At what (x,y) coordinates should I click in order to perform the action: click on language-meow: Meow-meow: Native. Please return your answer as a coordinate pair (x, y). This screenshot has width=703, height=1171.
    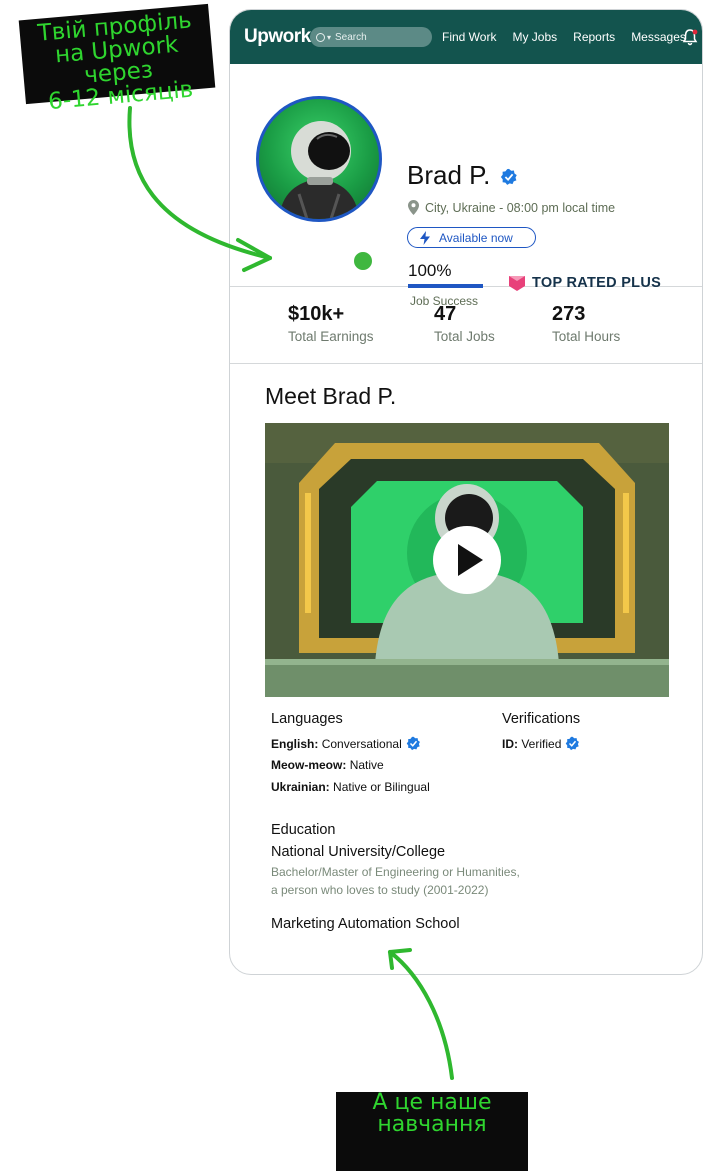
    Looking at the image, I should click on (327, 765).